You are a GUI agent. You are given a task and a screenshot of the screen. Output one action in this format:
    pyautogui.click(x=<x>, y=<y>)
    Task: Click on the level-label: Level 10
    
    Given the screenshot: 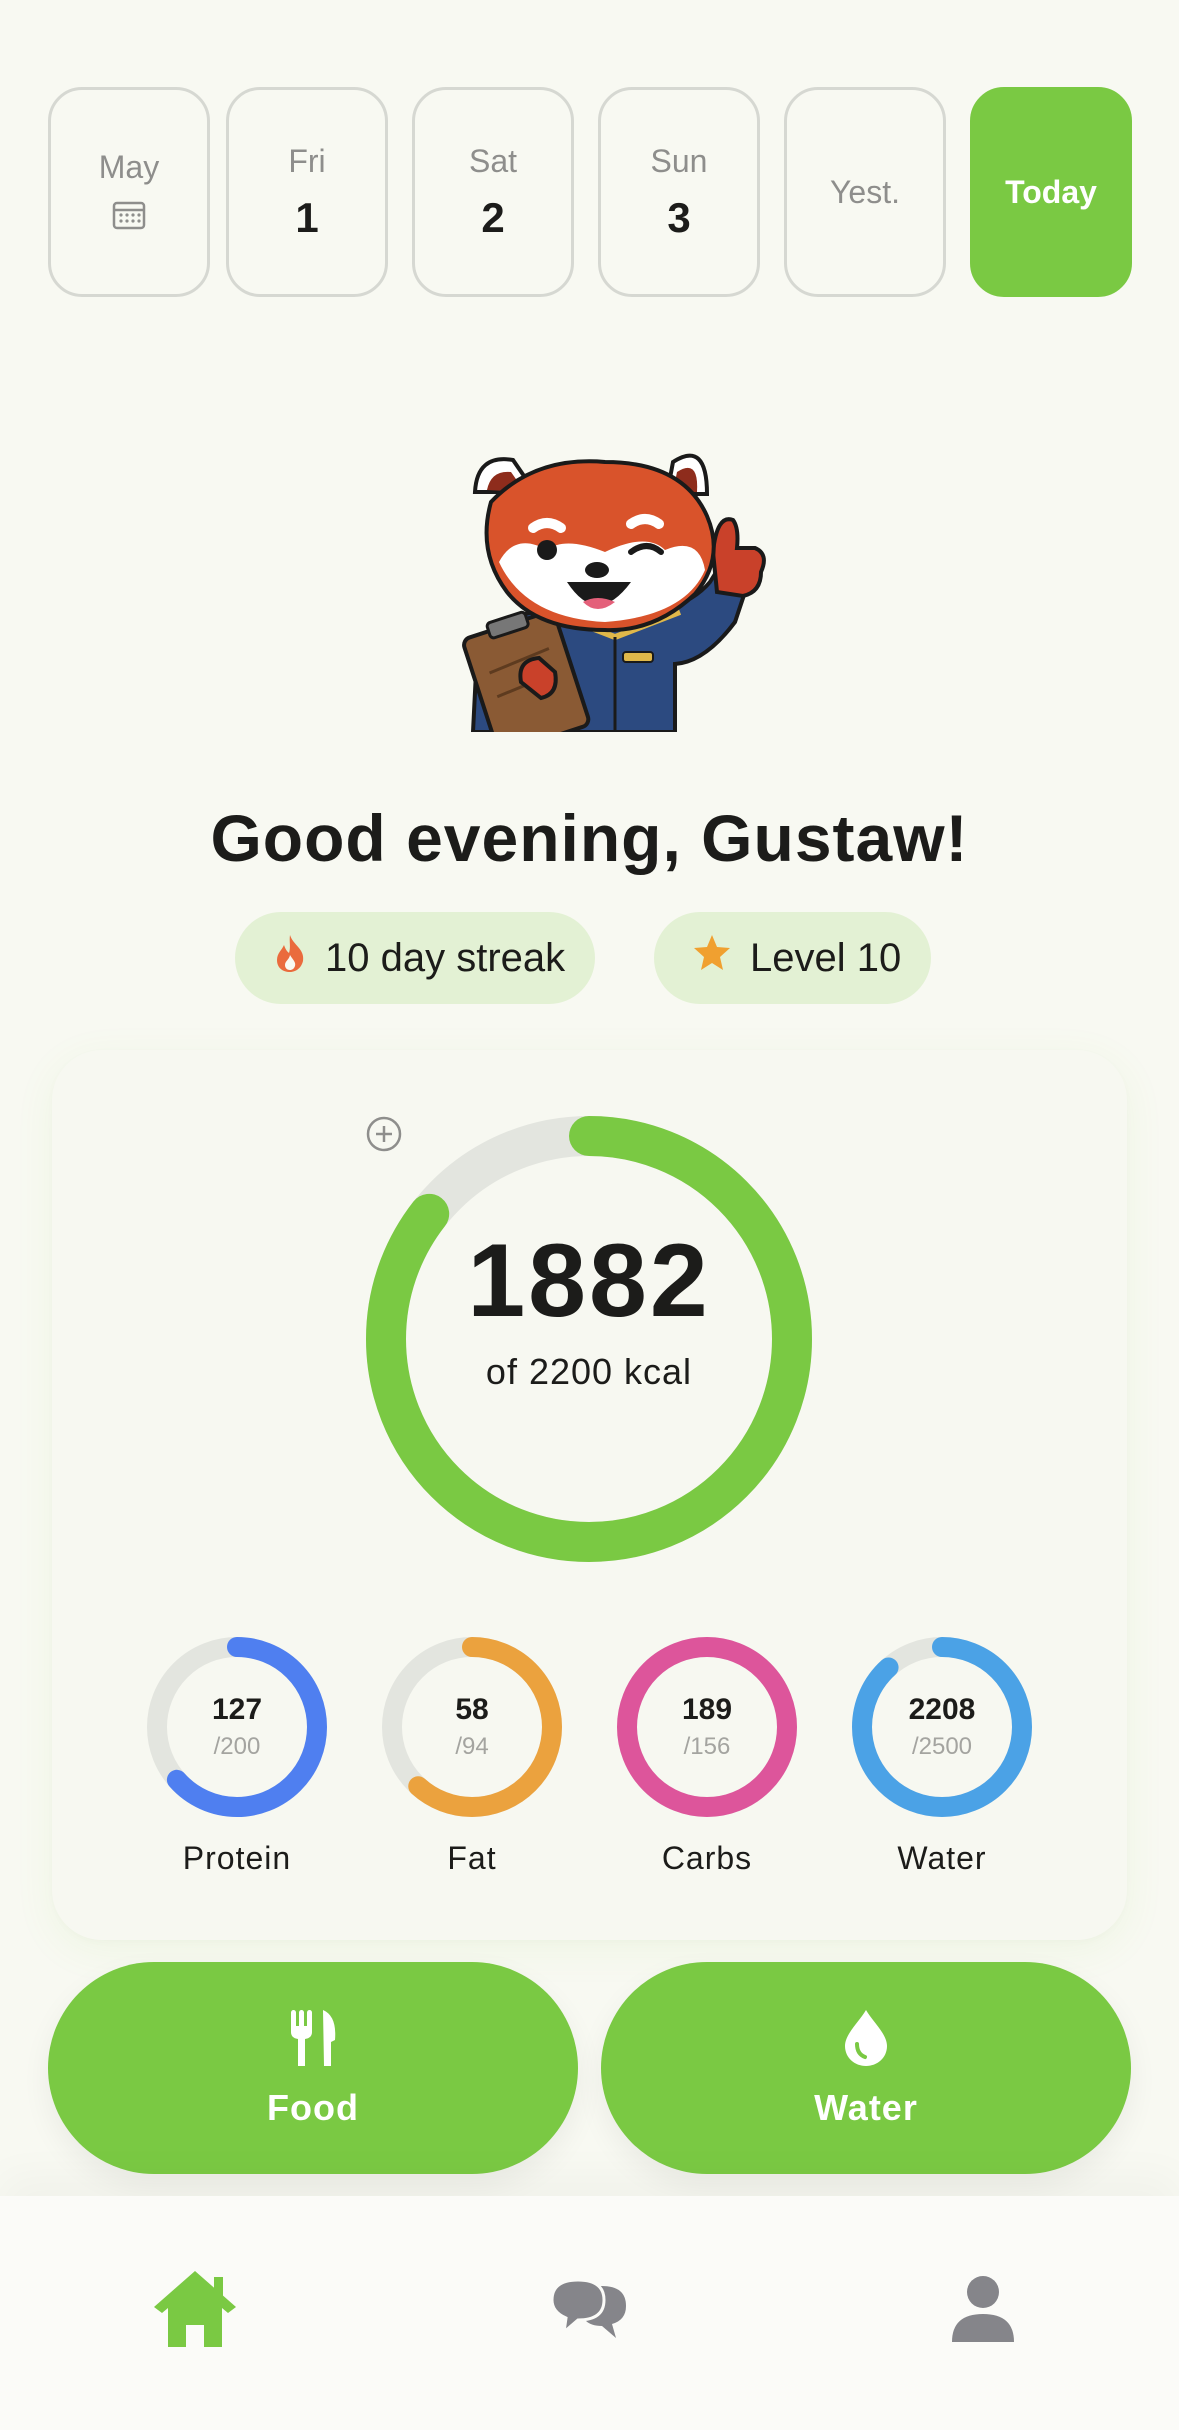 What is the action you would take?
    pyautogui.click(x=826, y=957)
    